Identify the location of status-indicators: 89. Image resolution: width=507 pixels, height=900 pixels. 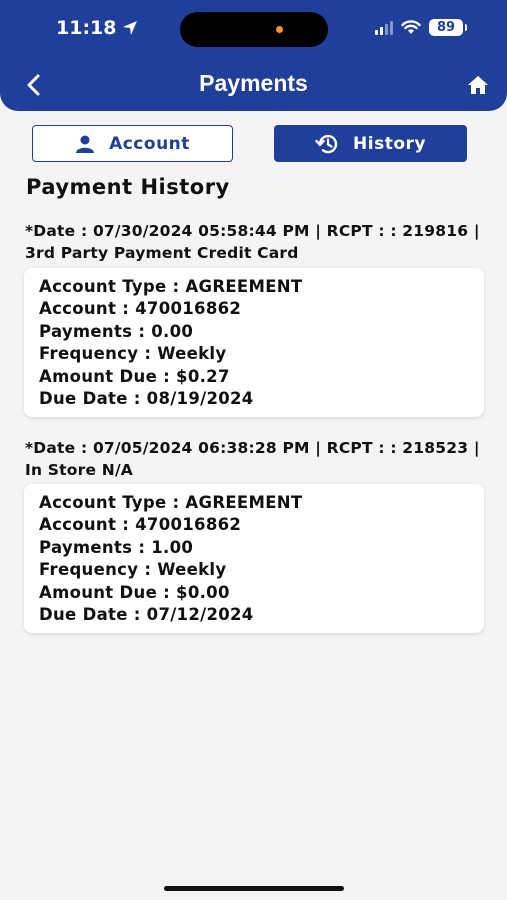
(421, 27).